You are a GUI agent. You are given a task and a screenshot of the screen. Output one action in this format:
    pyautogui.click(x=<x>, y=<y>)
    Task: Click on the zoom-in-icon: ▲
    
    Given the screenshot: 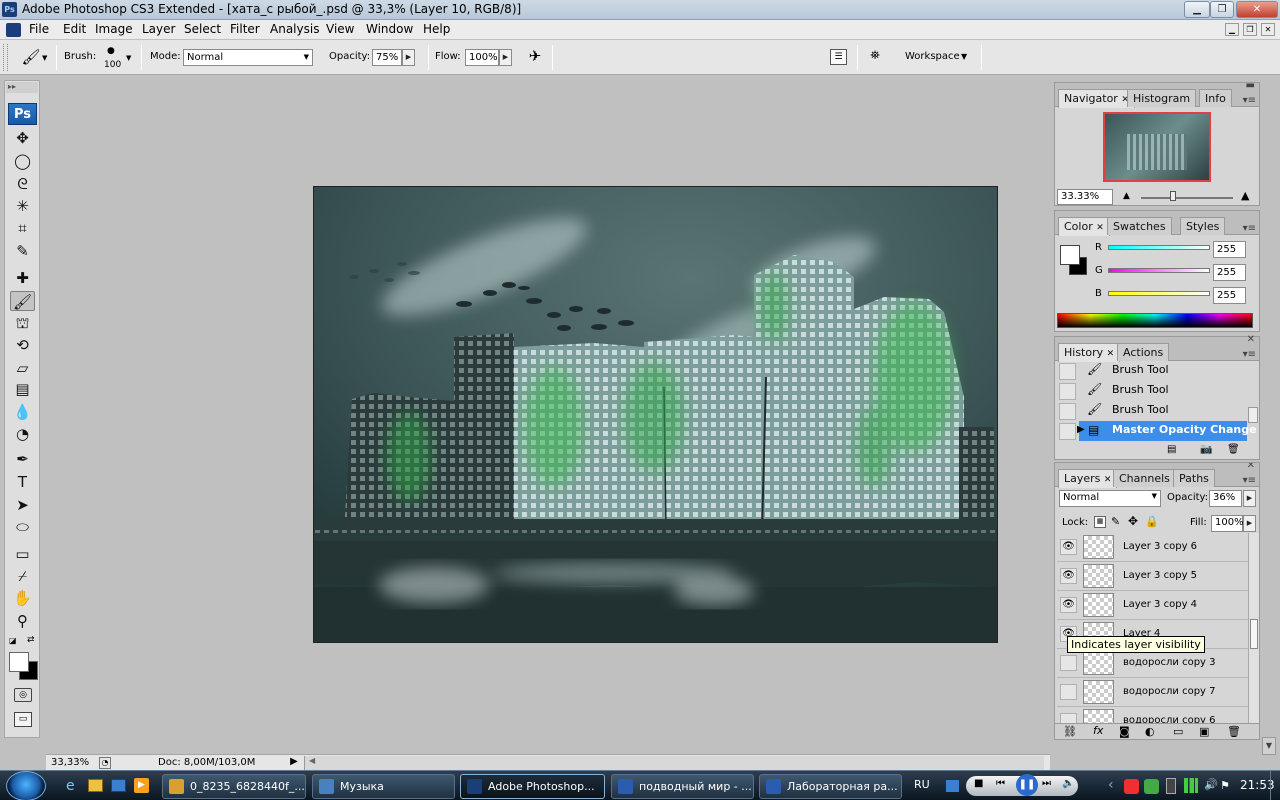 What is the action you would take?
    pyautogui.click(x=1245, y=195)
    